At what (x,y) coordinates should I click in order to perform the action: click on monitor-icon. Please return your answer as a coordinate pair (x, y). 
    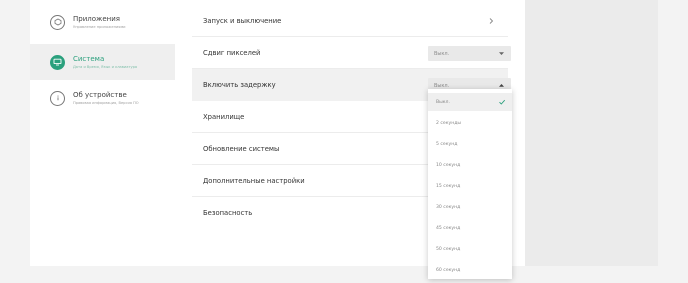
    Looking at the image, I should click on (57, 62).